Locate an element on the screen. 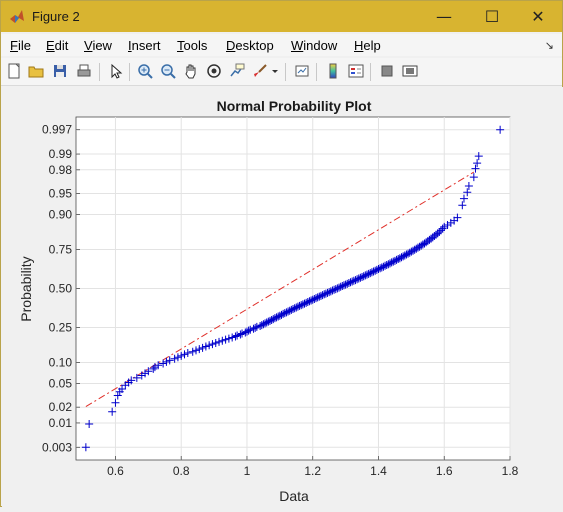 The height and width of the screenshot is (512, 563). link-plot-icon is located at coordinates (302, 71).